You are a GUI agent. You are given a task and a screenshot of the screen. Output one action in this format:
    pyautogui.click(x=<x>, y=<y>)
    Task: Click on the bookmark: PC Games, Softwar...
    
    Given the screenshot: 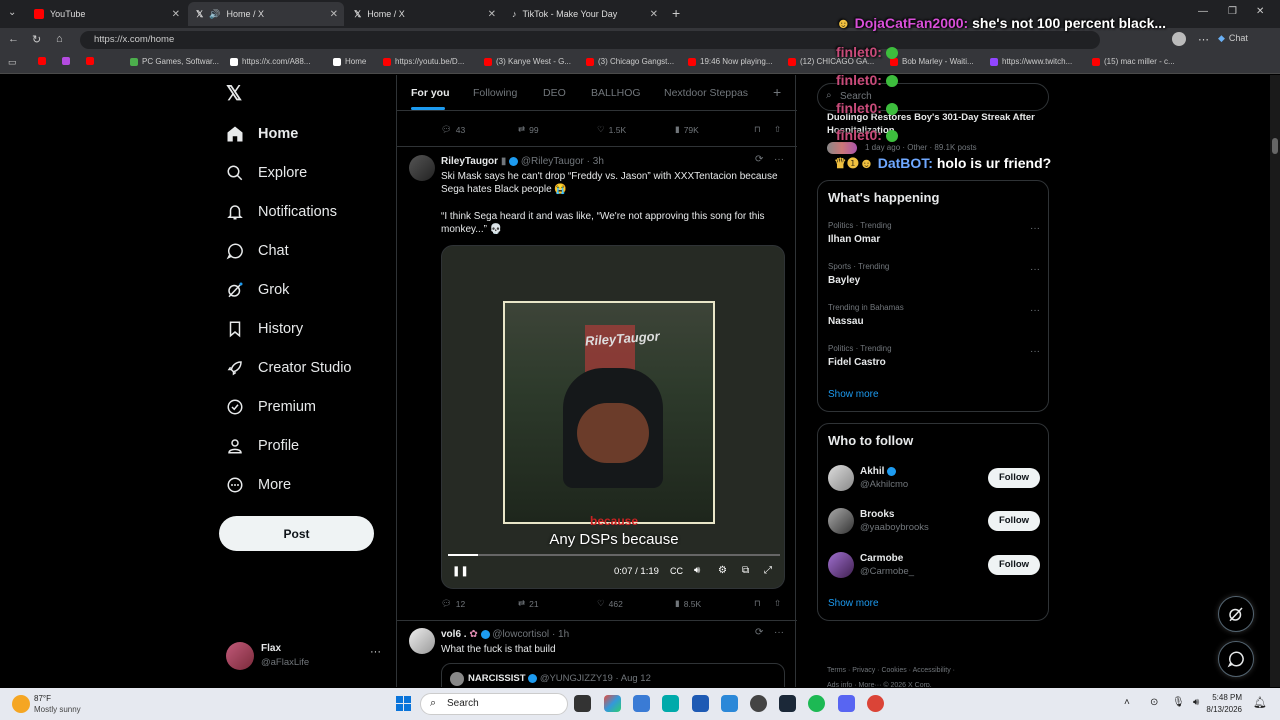 What is the action you would take?
    pyautogui.click(x=174, y=61)
    